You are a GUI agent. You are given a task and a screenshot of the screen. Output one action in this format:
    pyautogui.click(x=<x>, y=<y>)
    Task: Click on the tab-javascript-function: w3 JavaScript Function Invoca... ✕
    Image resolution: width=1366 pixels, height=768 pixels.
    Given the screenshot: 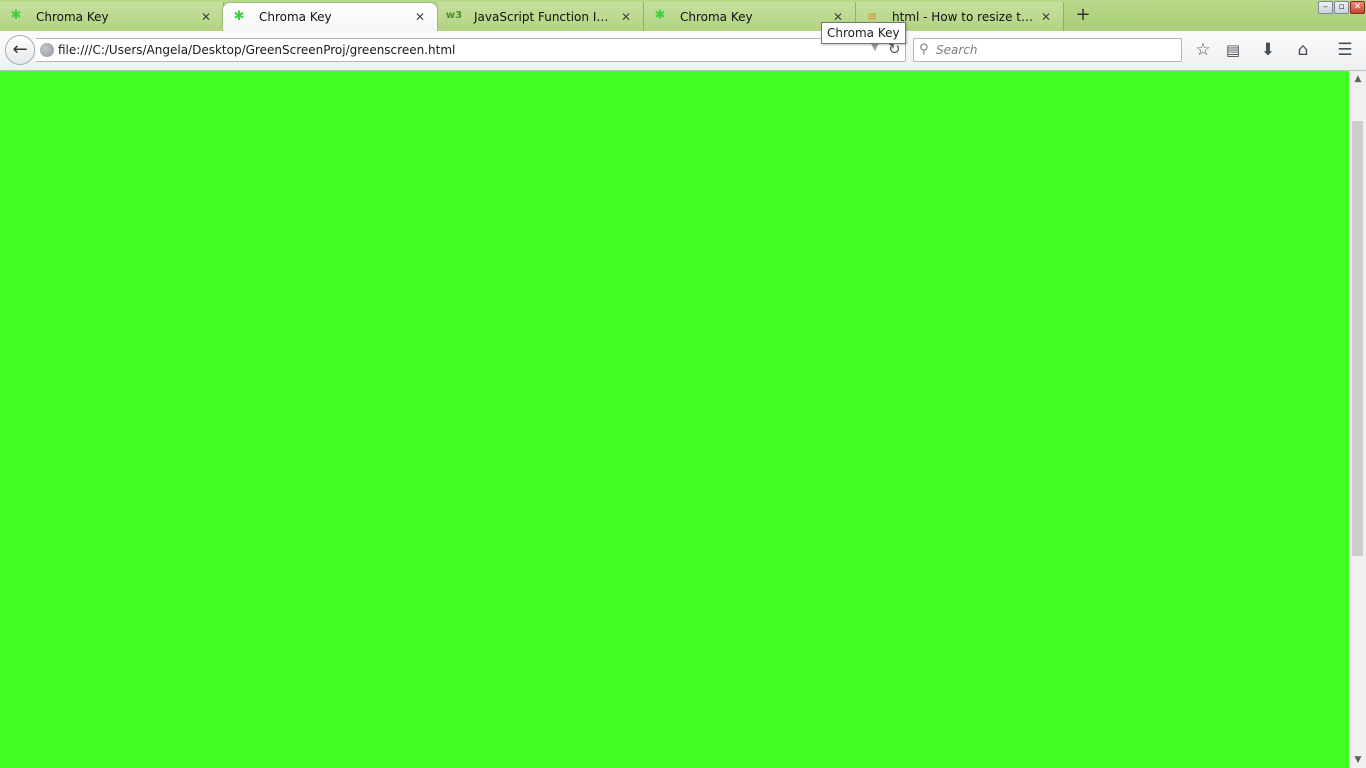 What is the action you would take?
    pyautogui.click(x=541, y=16)
    